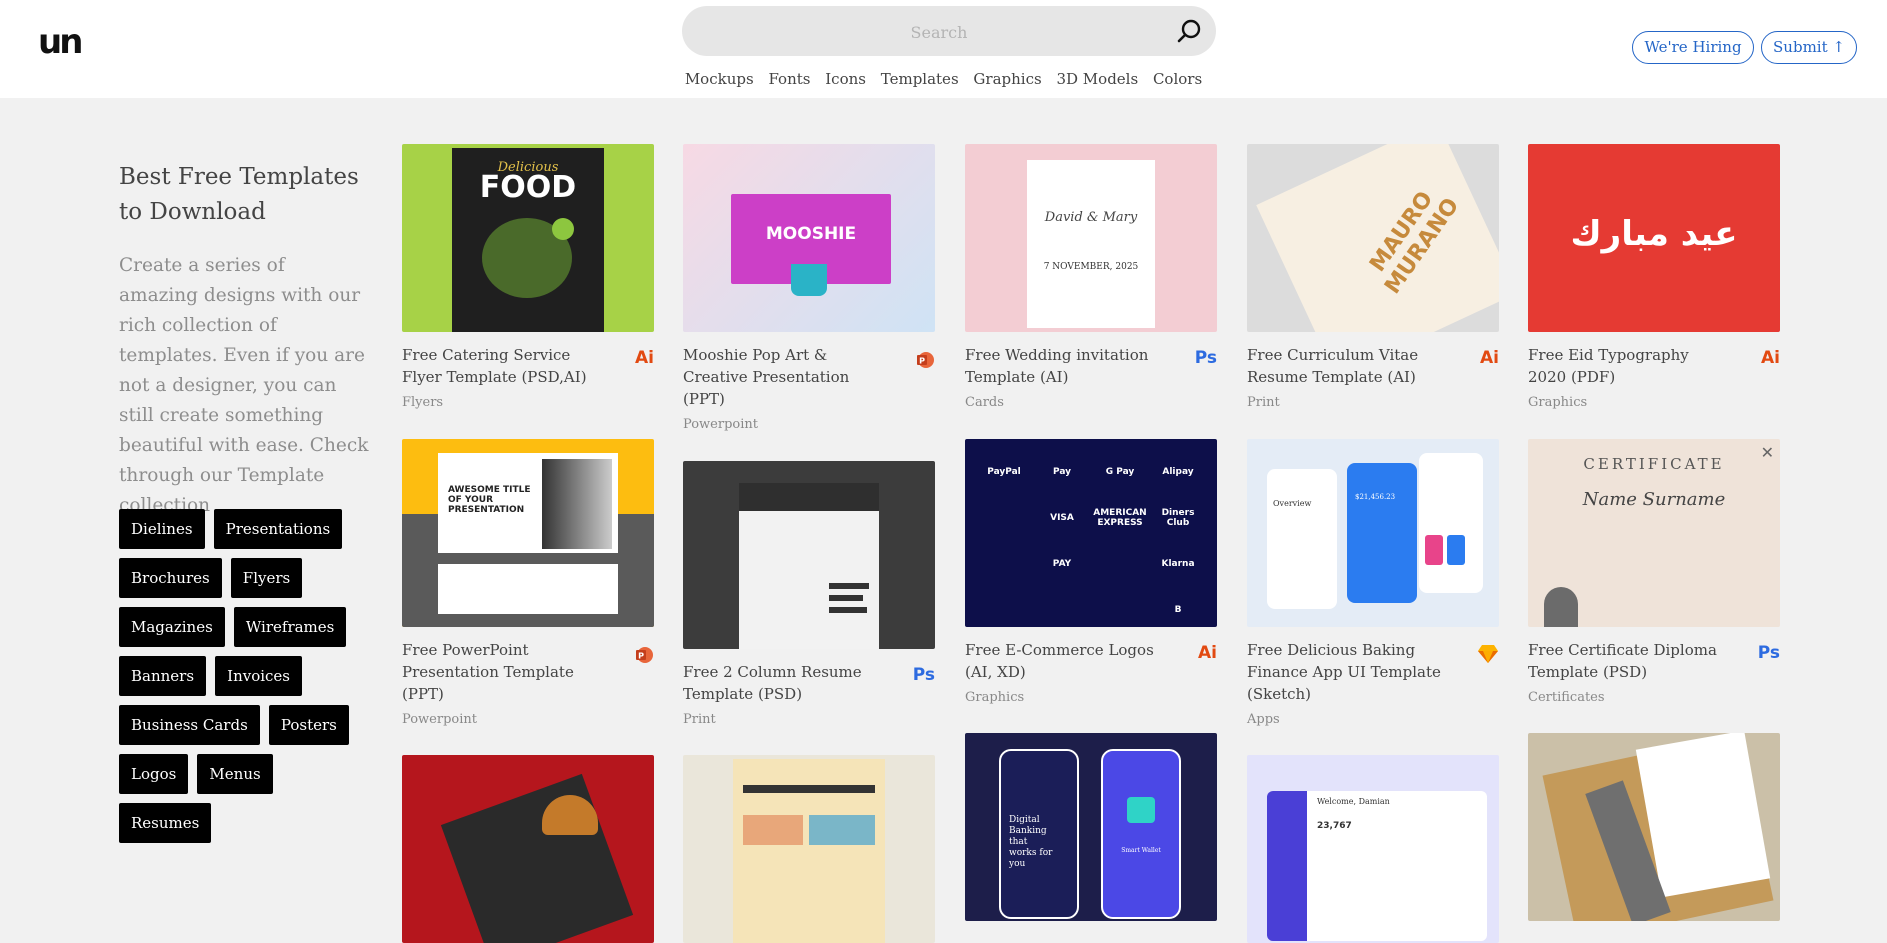 Image resolution: width=1887 pixels, height=943 pixels. I want to click on search-bar, so click(949, 32).